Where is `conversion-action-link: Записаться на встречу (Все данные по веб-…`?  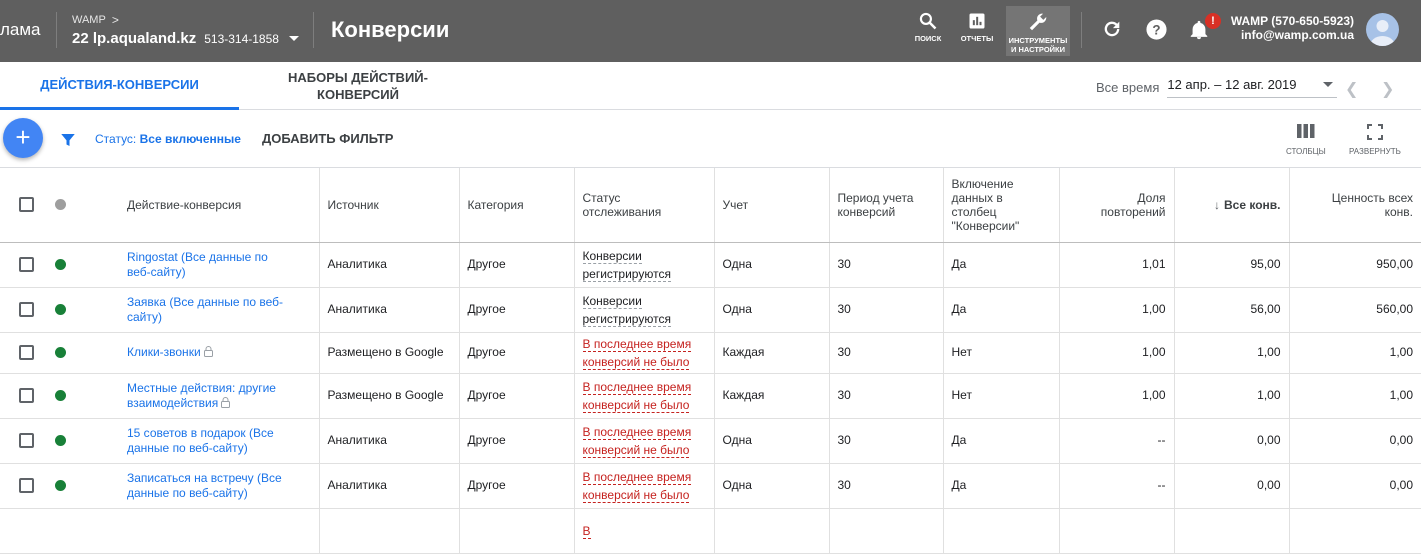 conversion-action-link: Записаться на встречу (Все данные по веб-… is located at coordinates (204, 485).